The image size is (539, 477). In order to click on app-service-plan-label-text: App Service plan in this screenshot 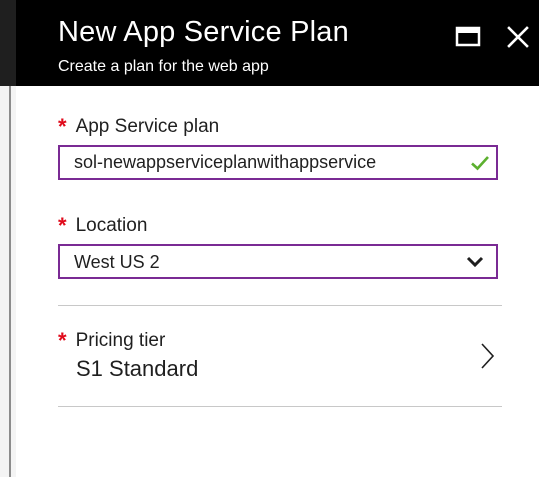, I will do `click(147, 126)`.